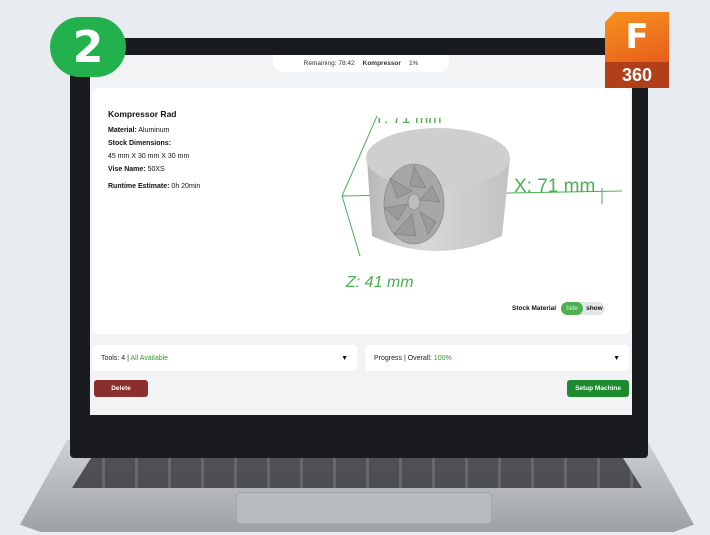  Describe the element at coordinates (534, 308) in the screenshot. I see `stock-material-label: Stock Material` at that location.